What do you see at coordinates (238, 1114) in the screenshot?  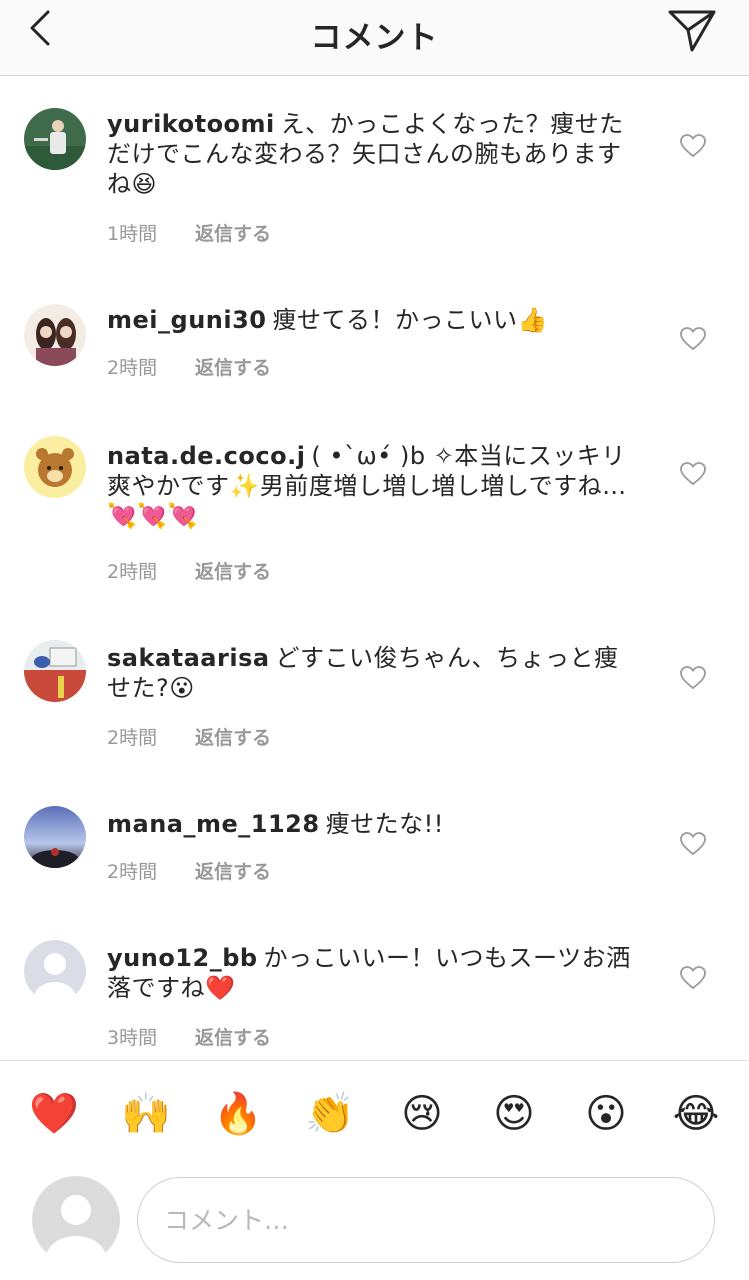 I see `emoji-fire-button: 🔥` at bounding box center [238, 1114].